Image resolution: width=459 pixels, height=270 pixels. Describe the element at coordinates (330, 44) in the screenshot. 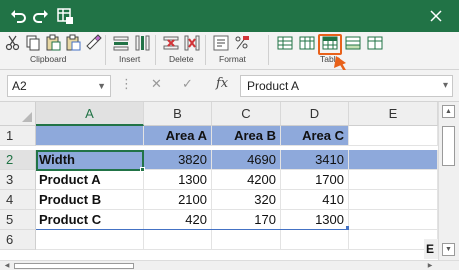

I see `table-style-highlight` at that location.